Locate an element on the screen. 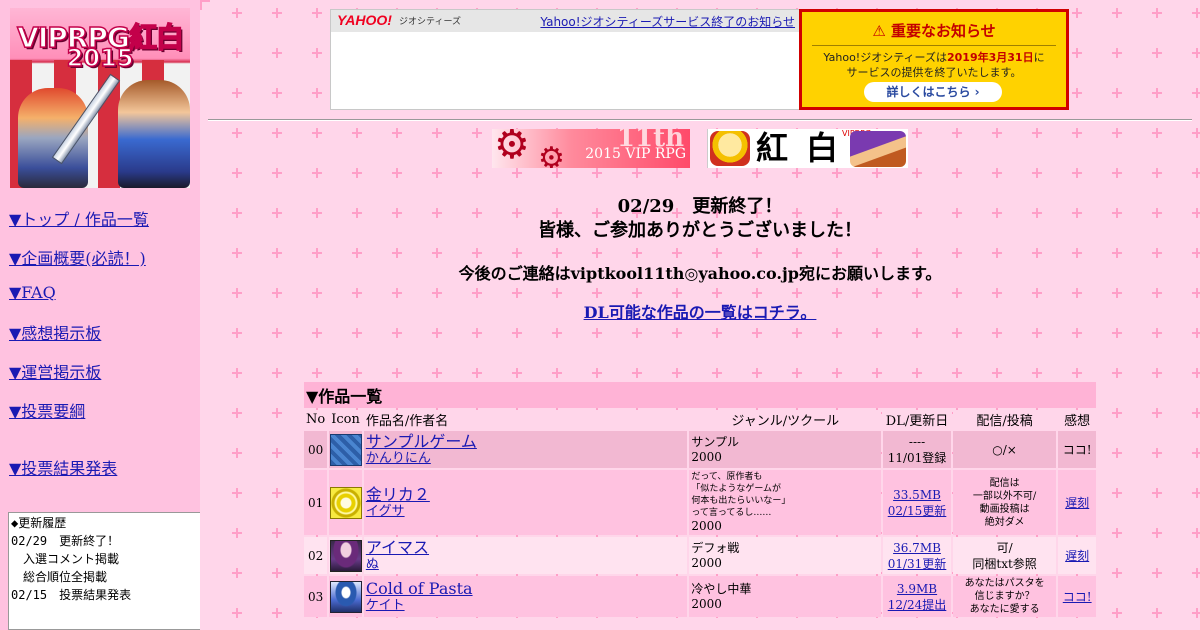 The height and width of the screenshot is (630, 1200). work-title-link: 金リカ２ is located at coordinates (525, 494).